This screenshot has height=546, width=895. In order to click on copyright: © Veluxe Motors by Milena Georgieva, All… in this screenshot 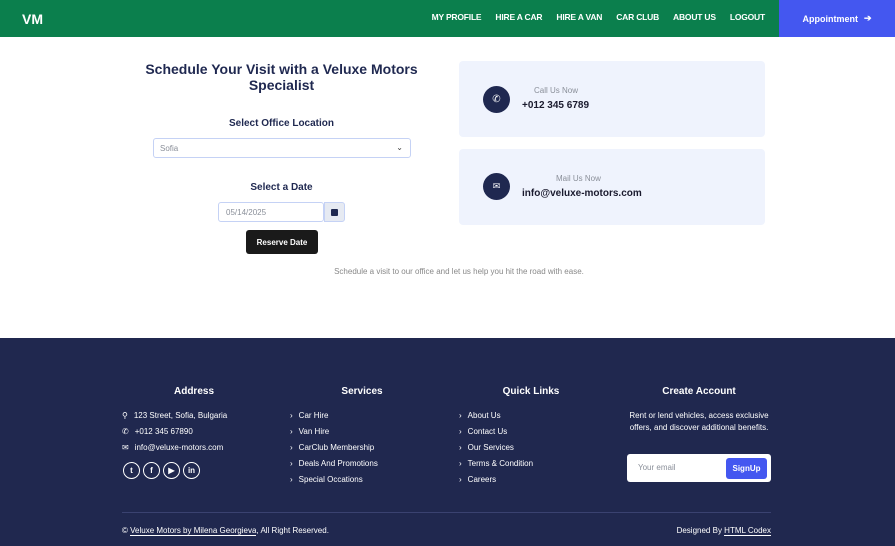, I will do `click(225, 531)`.